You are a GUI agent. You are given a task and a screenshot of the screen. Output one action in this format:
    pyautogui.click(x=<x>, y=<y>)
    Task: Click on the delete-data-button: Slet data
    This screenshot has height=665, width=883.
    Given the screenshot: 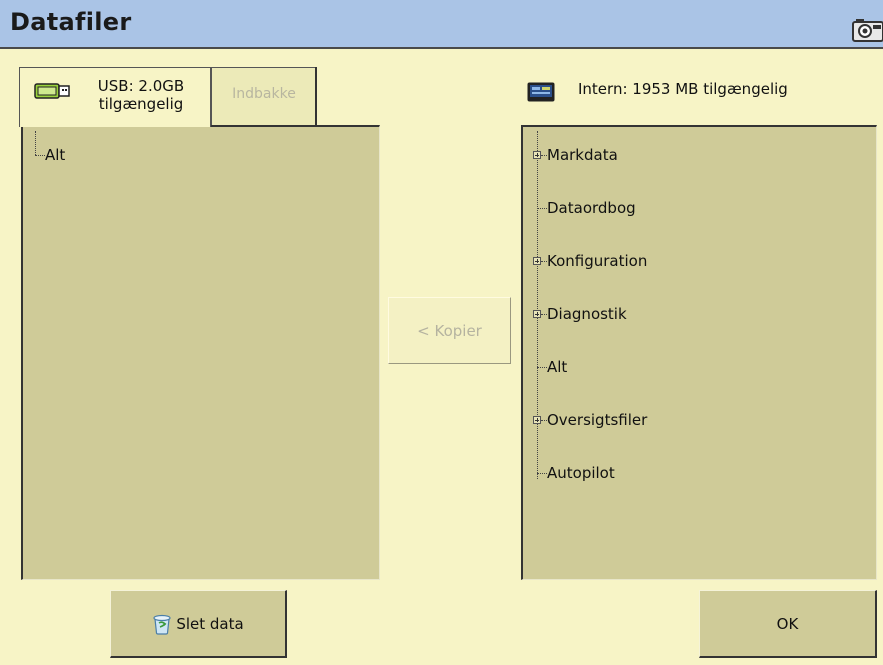 What is the action you would take?
    pyautogui.click(x=198, y=624)
    